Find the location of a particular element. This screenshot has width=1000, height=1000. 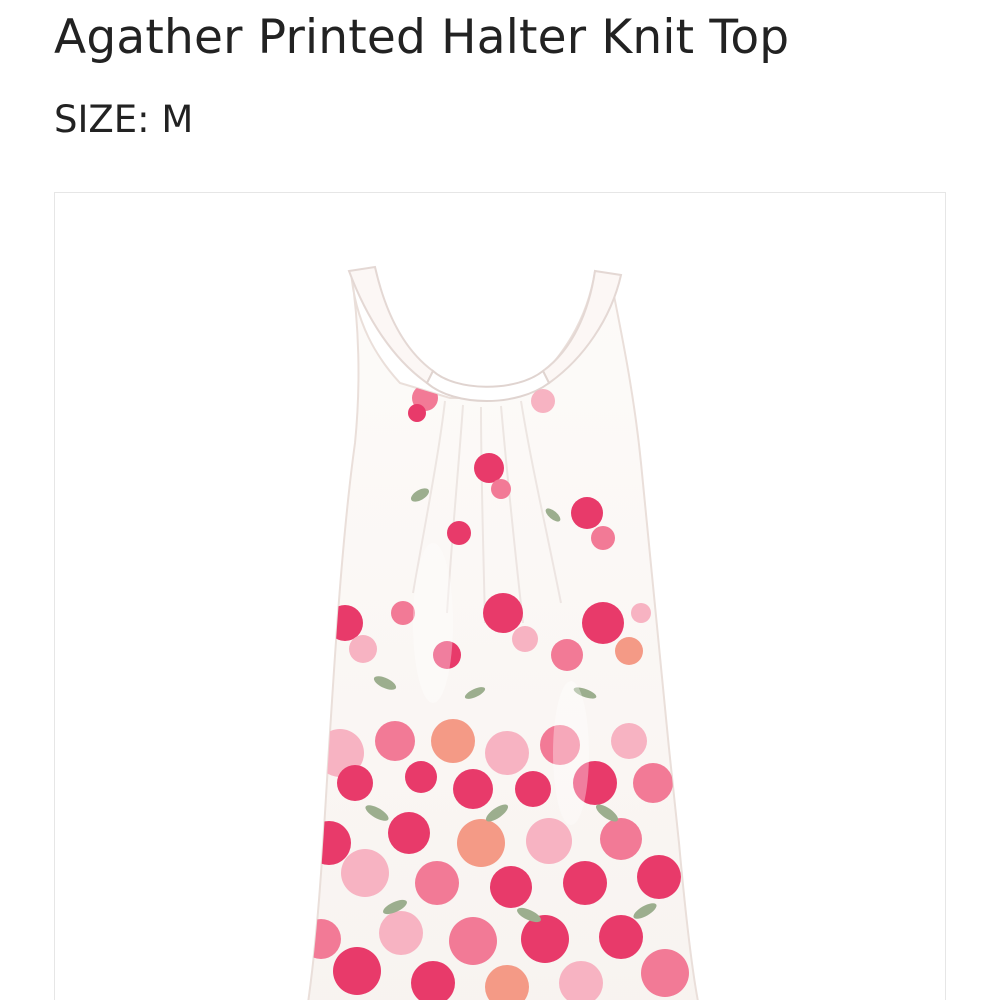

size-label: SIZE: is located at coordinates (102, 119).